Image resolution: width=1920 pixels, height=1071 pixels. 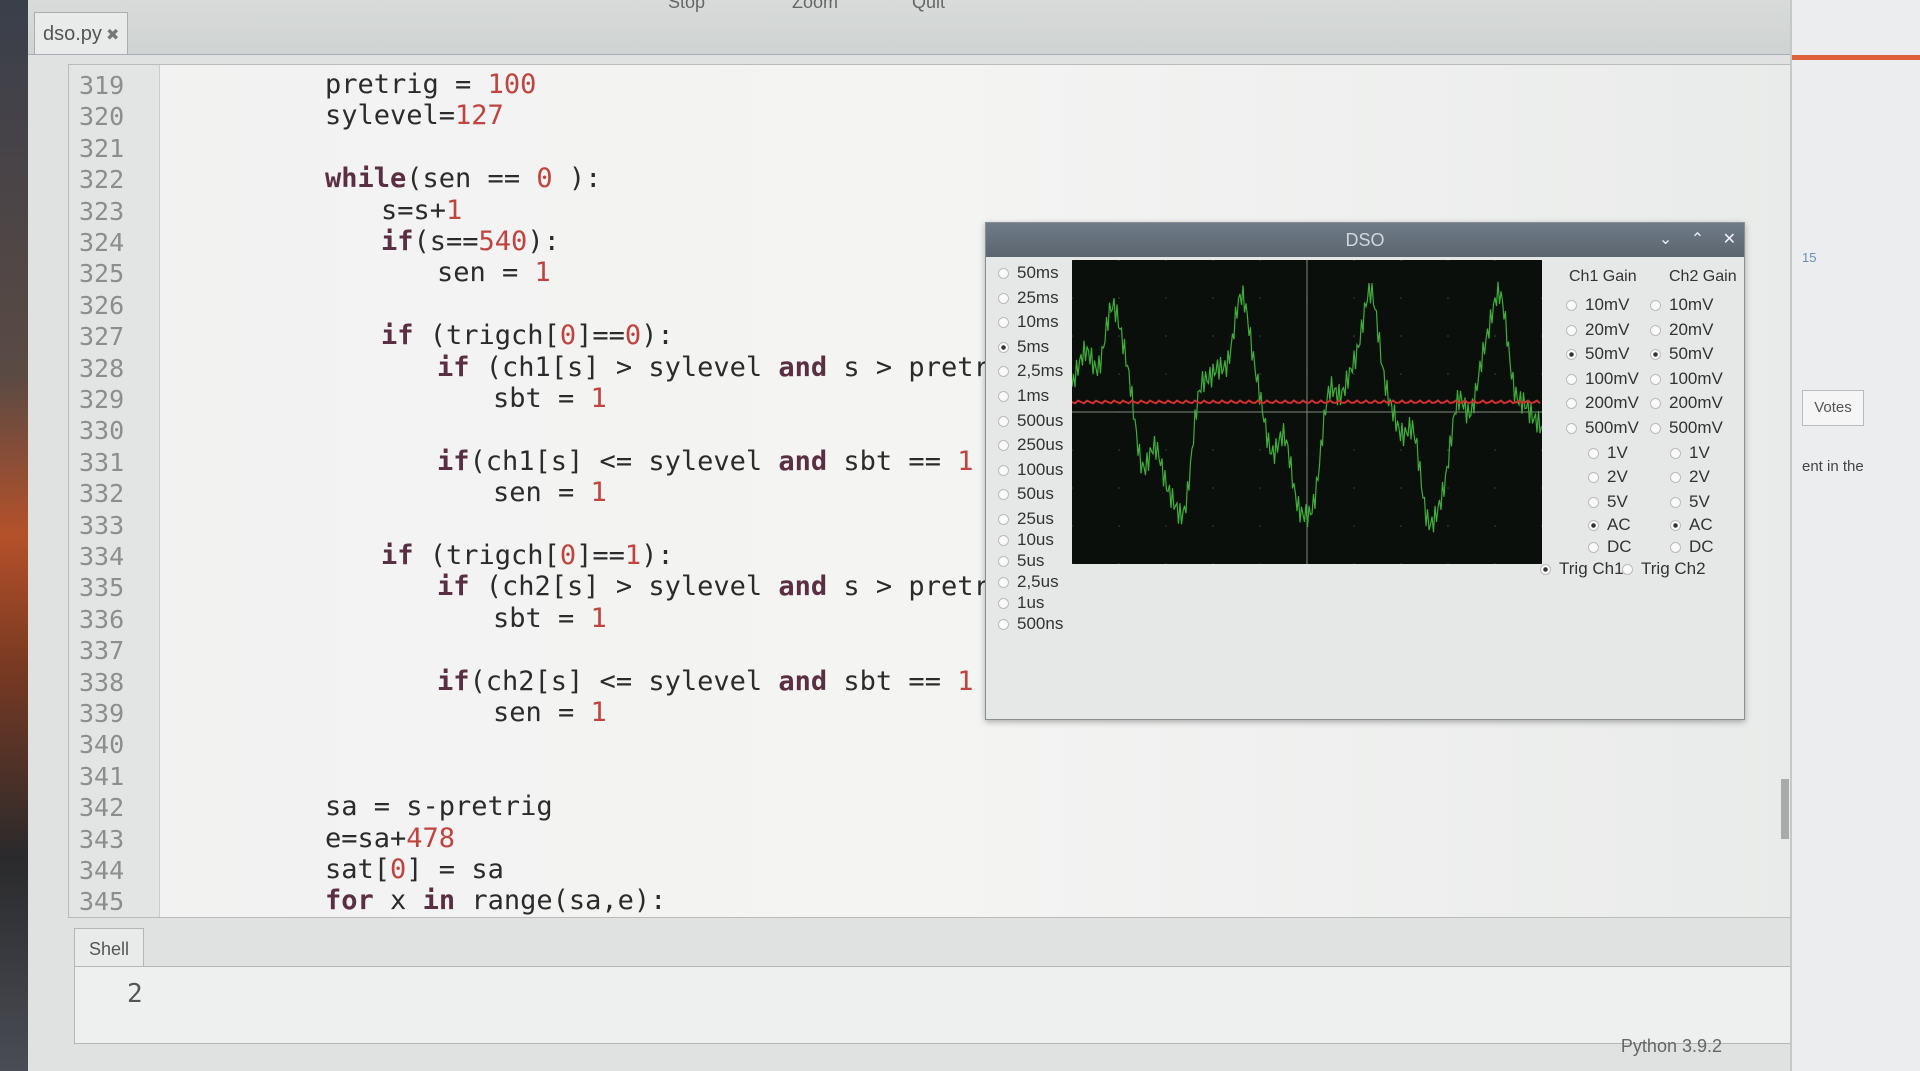 What do you see at coordinates (1597, 305) in the screenshot?
I see `ch1-gain-radio: 10mV` at bounding box center [1597, 305].